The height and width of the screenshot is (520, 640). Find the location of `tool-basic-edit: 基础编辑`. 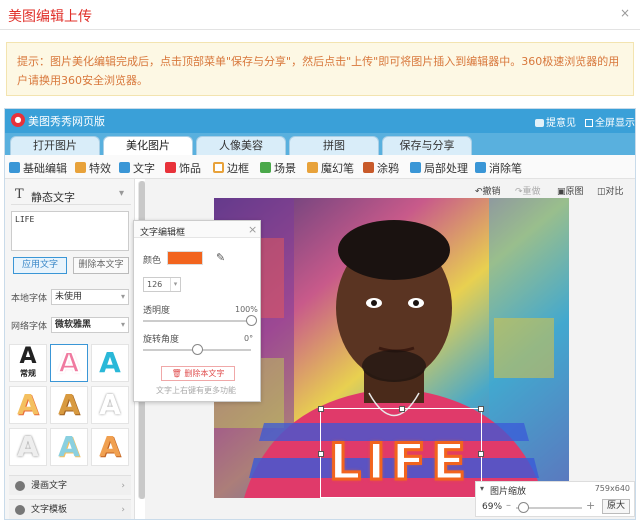

tool-basic-edit: 基础编辑 is located at coordinates (38, 168).